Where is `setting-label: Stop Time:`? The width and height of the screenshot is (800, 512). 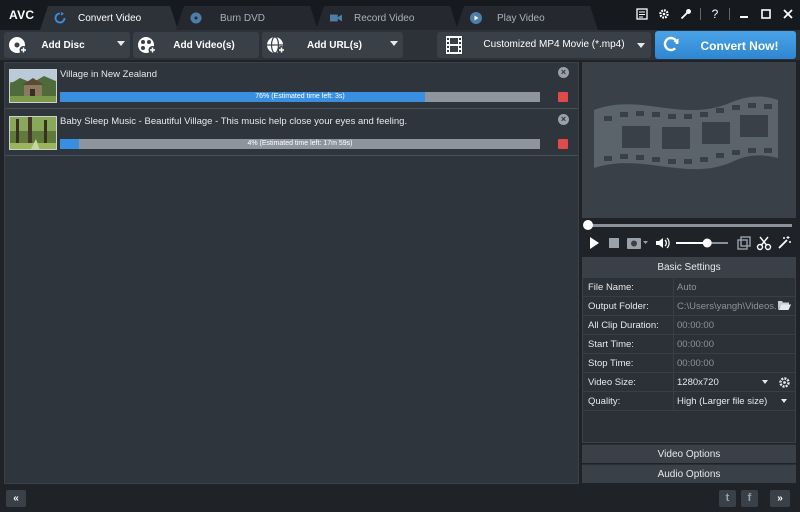 setting-label: Stop Time: is located at coordinates (611, 363).